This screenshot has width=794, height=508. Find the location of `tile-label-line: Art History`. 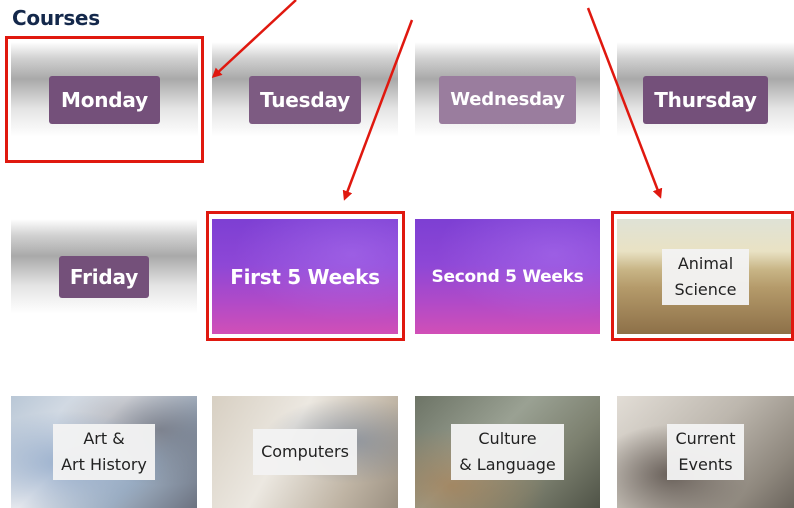

tile-label-line: Art History is located at coordinates (104, 464).